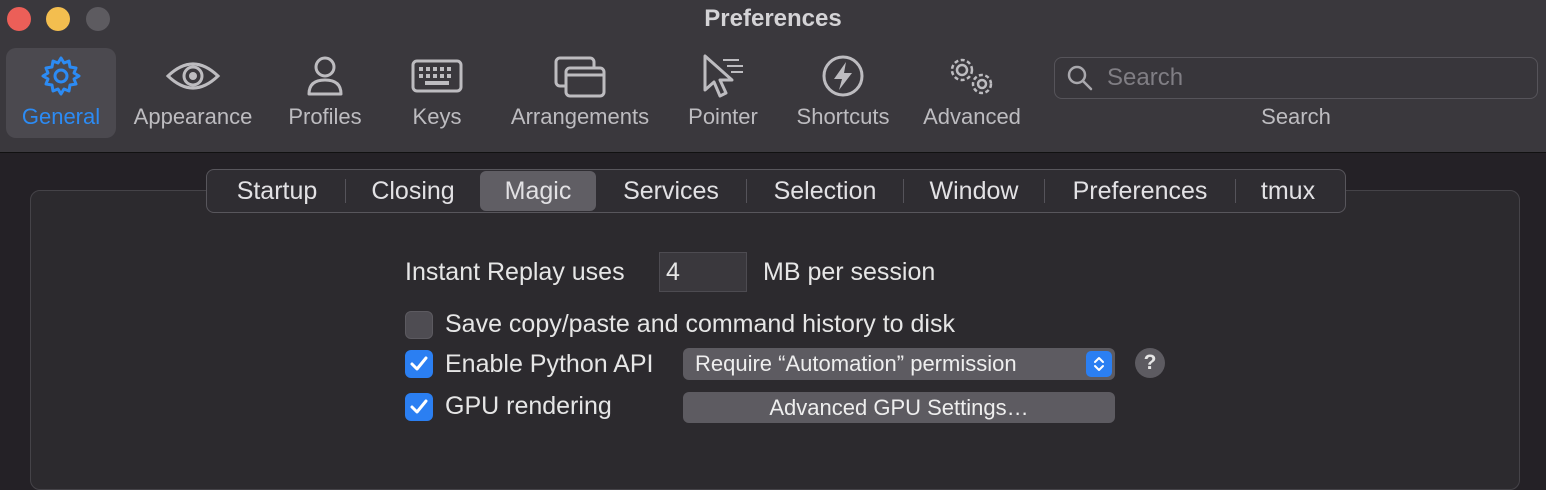 The image size is (1546, 490). Describe the element at coordinates (61, 116) in the screenshot. I see `toolbar-label: General` at that location.